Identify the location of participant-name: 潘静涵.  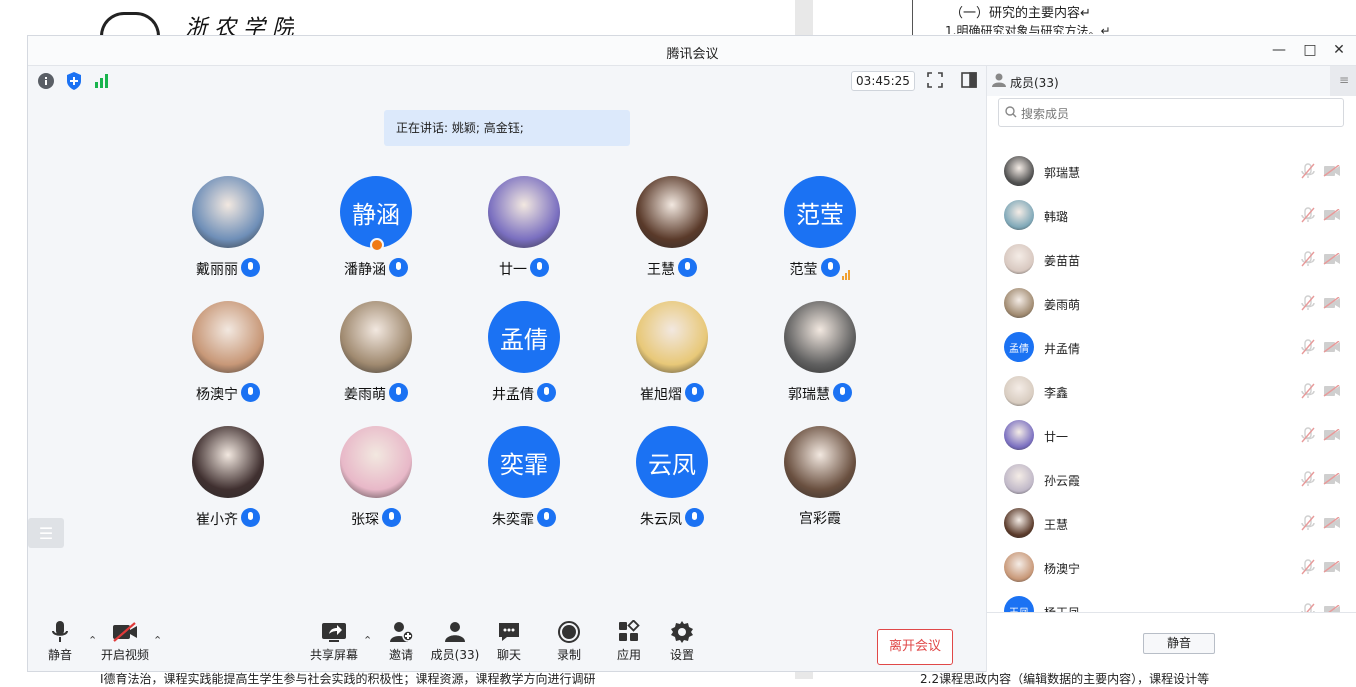
(365, 270).